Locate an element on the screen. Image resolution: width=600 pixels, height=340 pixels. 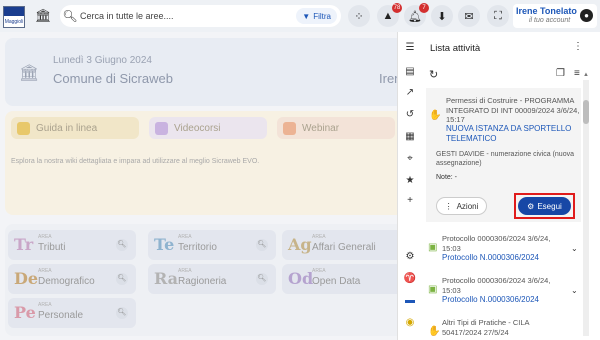
task-category: Protocollo 0000306/2024 3/6/24, 15:03 is located at coordinates (496, 285).